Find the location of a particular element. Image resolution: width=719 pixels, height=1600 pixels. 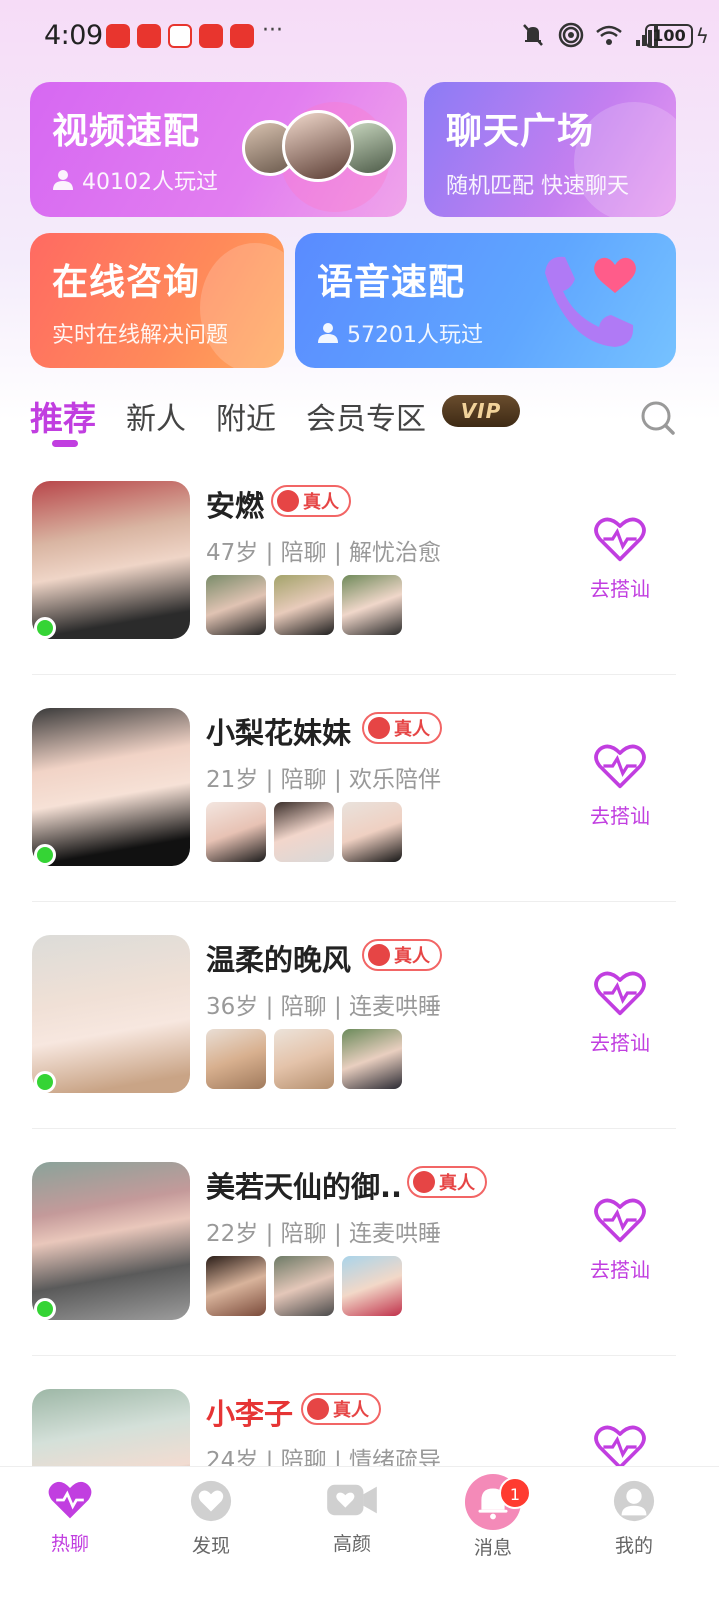

card-title: 在线咨询 is located at coordinates (126, 282).